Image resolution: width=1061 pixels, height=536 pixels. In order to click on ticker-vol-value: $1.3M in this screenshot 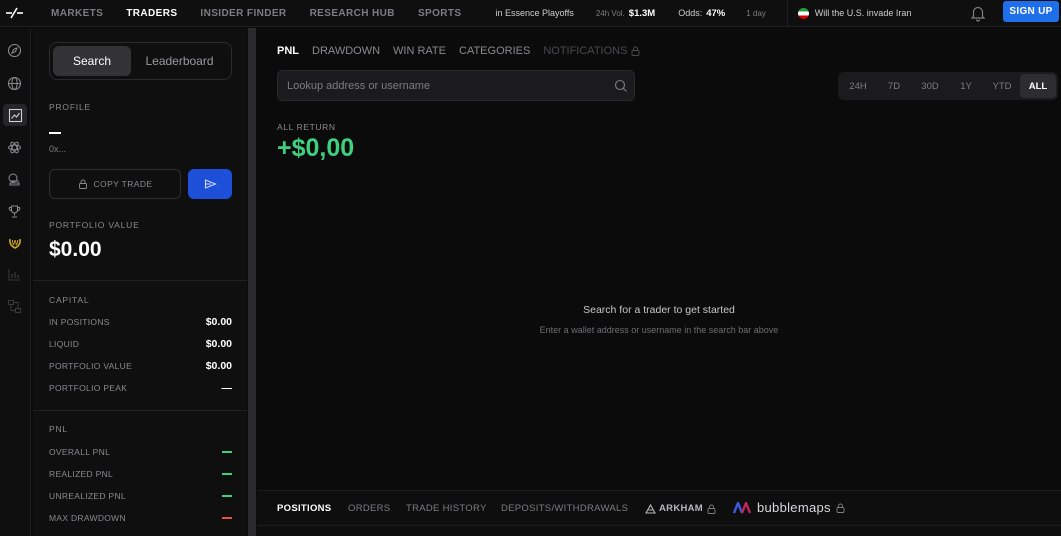, I will do `click(642, 13)`.